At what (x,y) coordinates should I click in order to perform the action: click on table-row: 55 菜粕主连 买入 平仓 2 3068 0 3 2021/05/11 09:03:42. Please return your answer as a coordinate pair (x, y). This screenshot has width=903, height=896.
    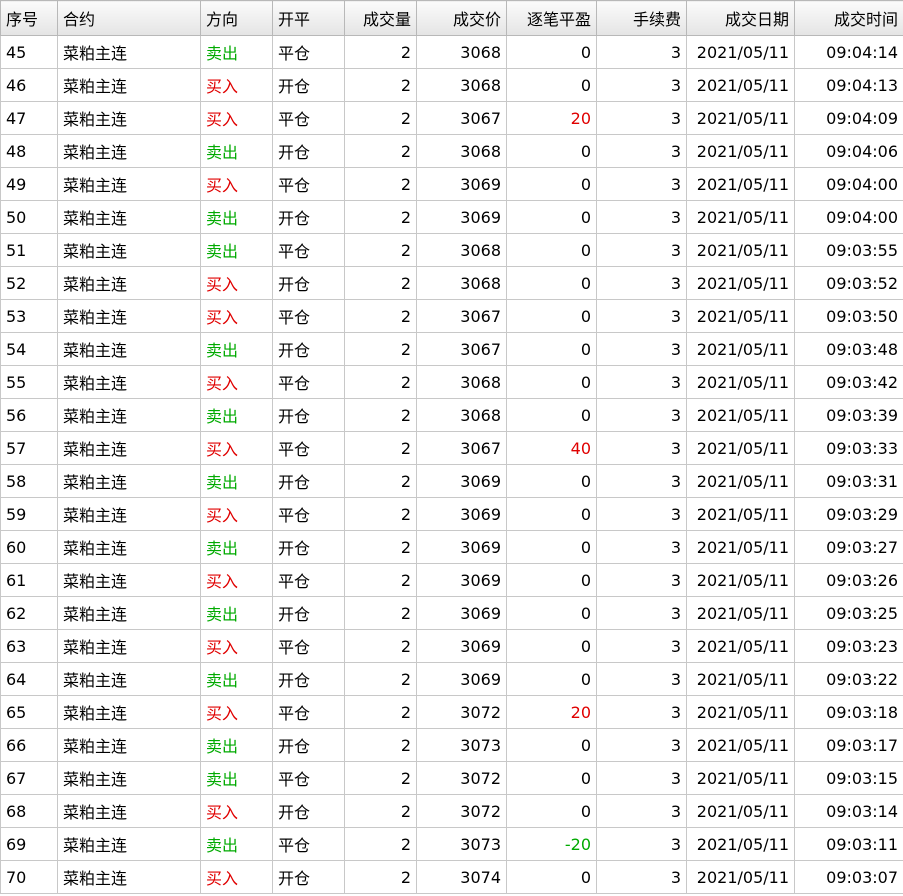
    Looking at the image, I should click on (451, 382).